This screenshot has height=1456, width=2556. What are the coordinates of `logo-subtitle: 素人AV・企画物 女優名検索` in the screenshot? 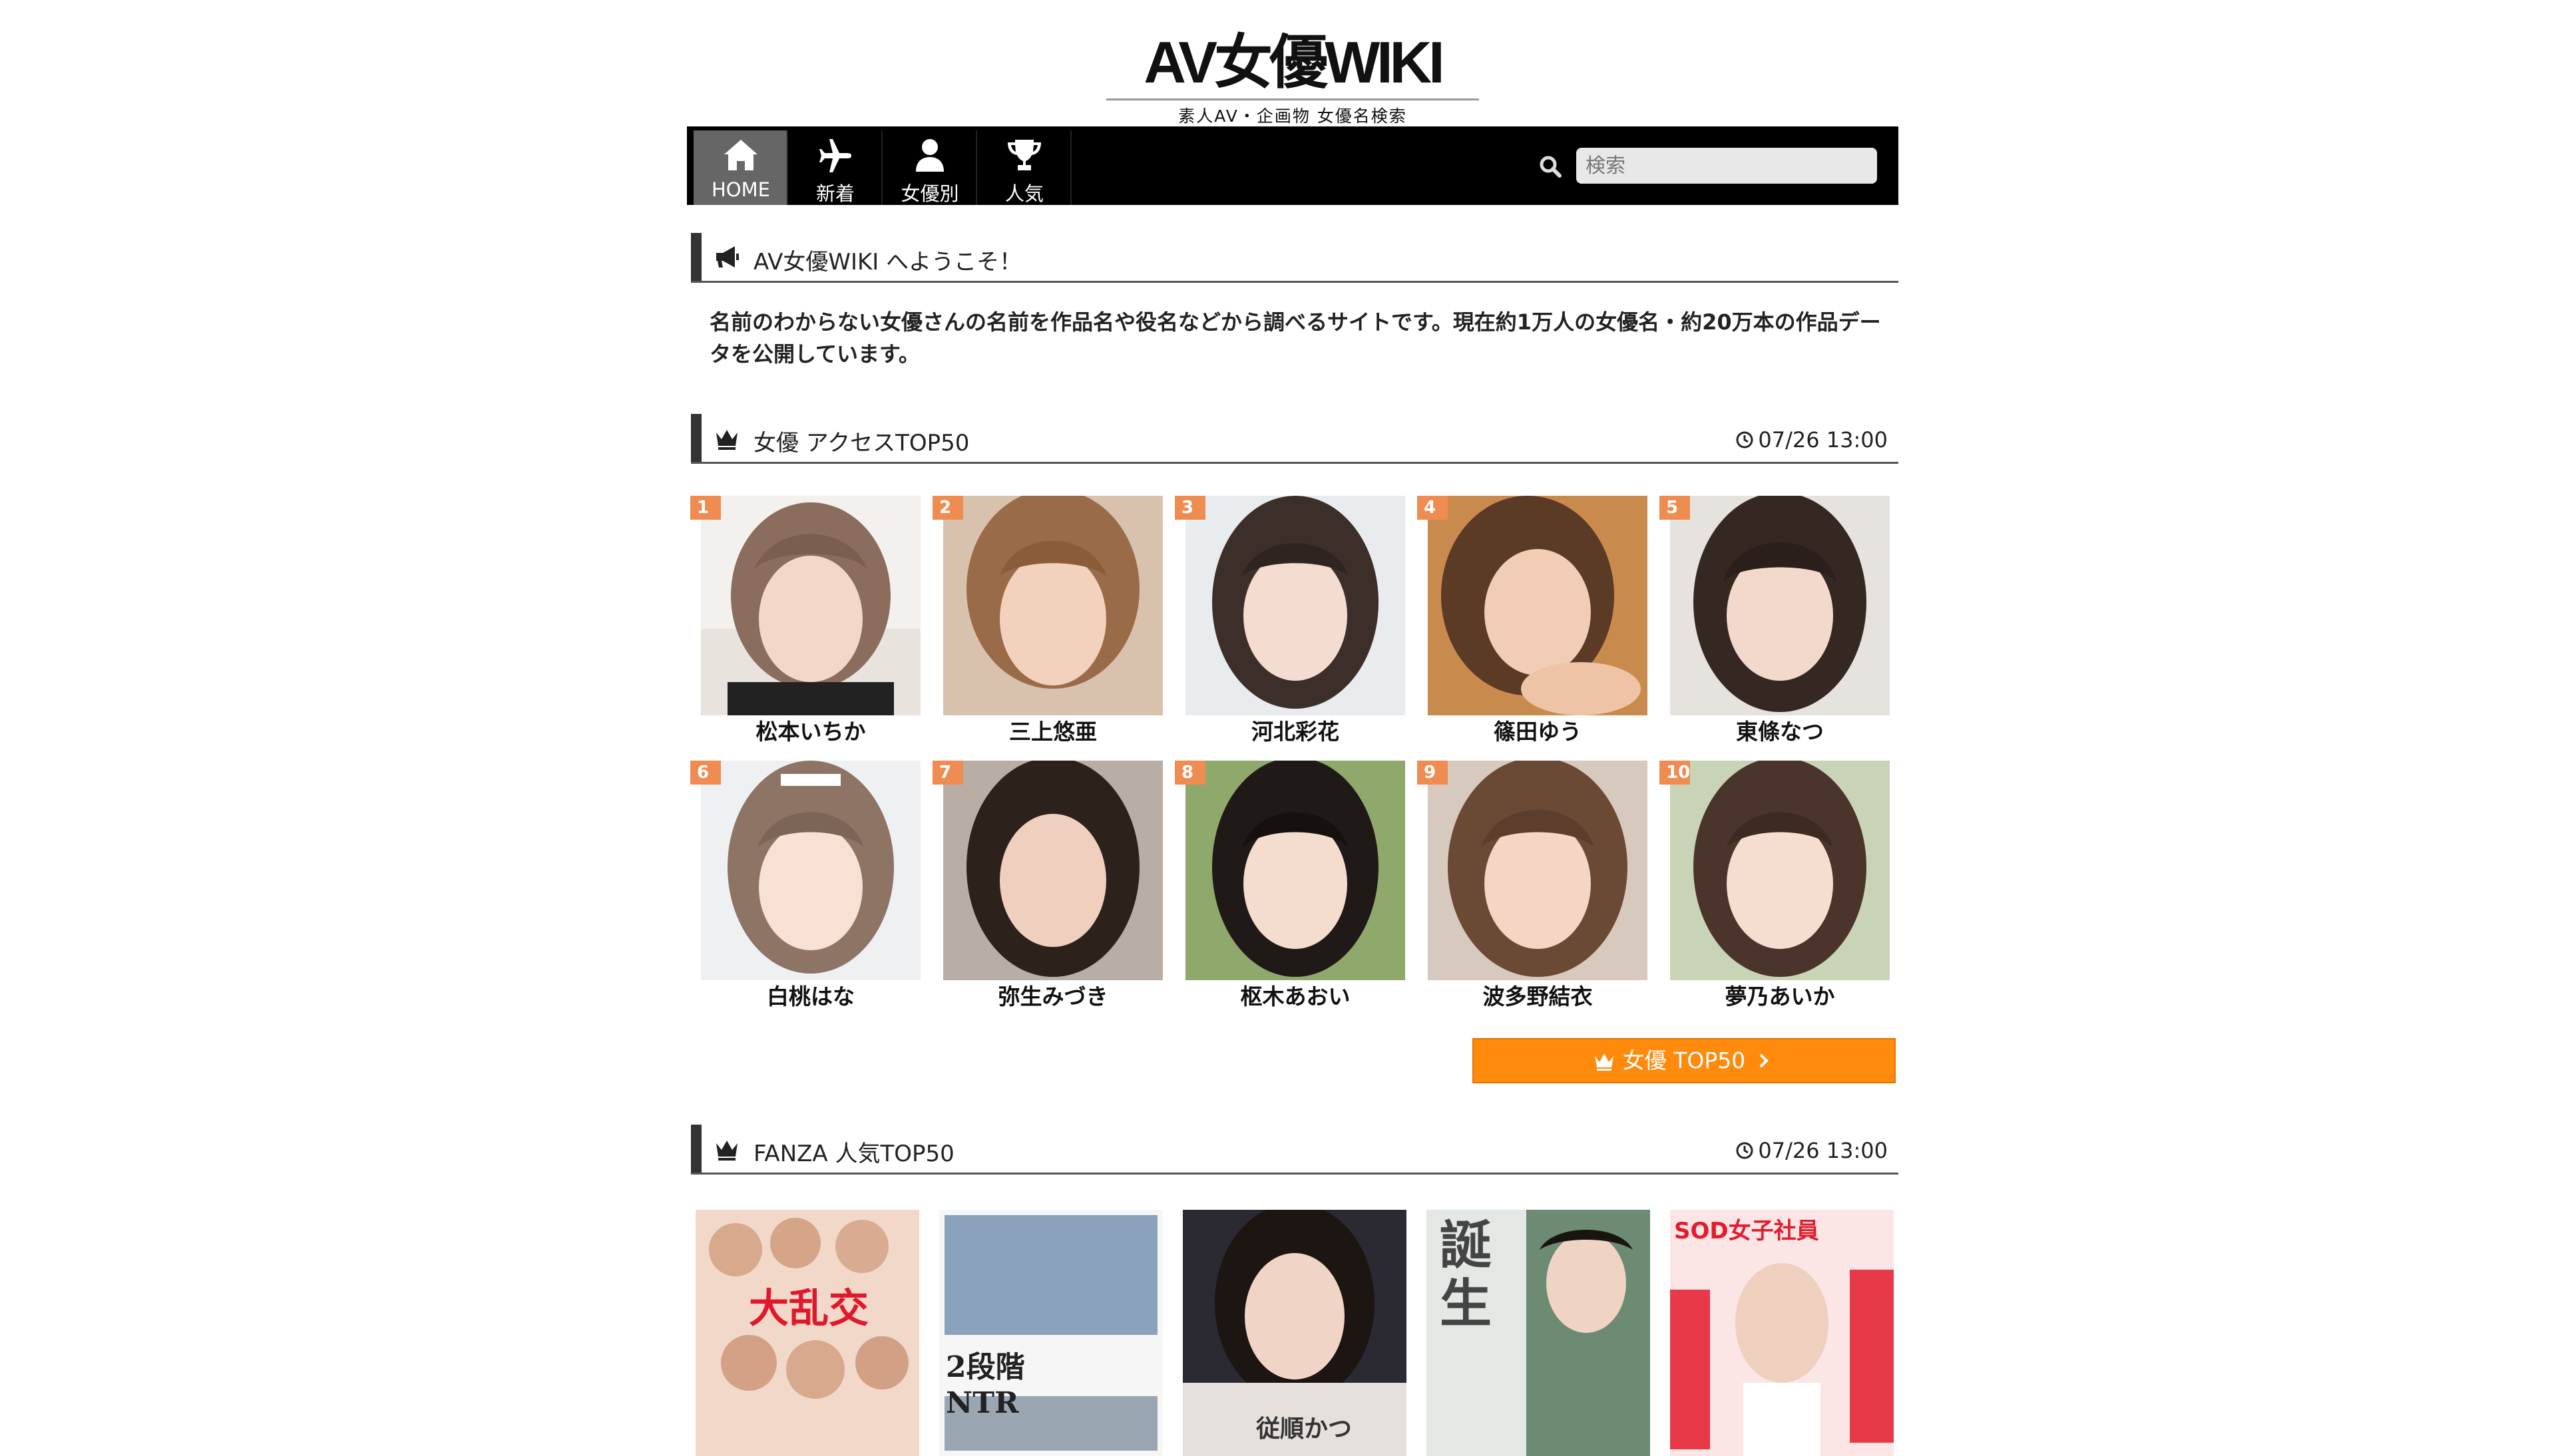 It's located at (1292, 116).